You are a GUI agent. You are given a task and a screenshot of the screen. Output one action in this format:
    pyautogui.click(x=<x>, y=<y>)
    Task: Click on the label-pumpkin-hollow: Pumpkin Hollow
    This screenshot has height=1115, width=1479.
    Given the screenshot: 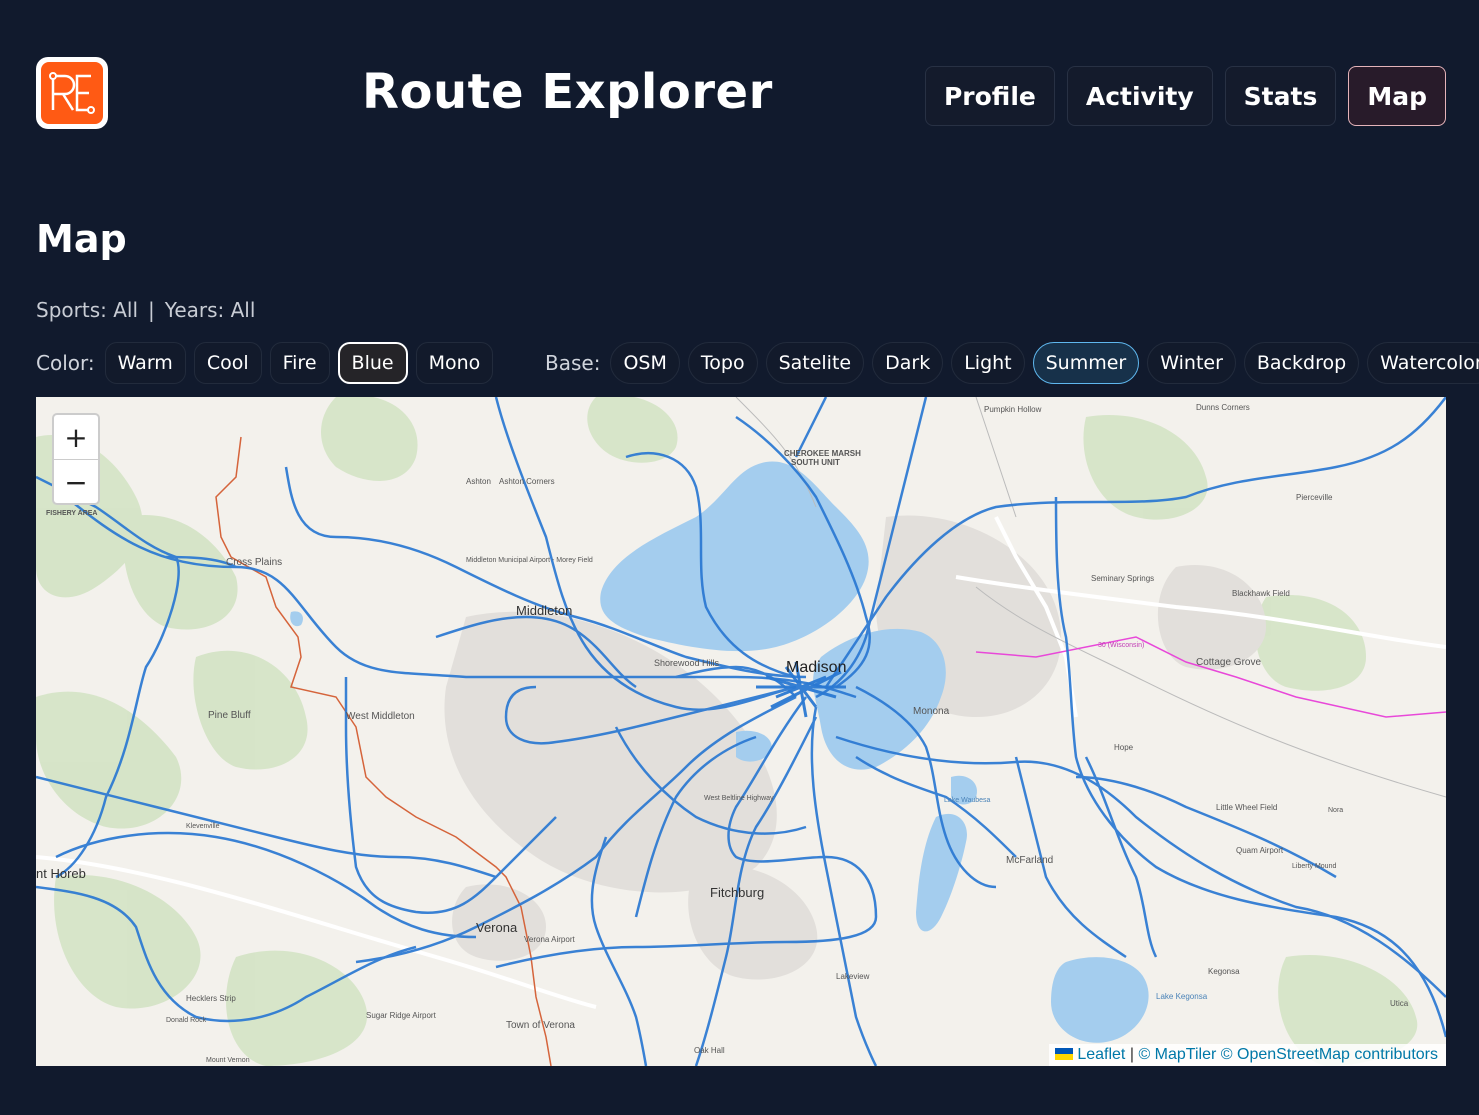 What is the action you would take?
    pyautogui.click(x=1013, y=409)
    